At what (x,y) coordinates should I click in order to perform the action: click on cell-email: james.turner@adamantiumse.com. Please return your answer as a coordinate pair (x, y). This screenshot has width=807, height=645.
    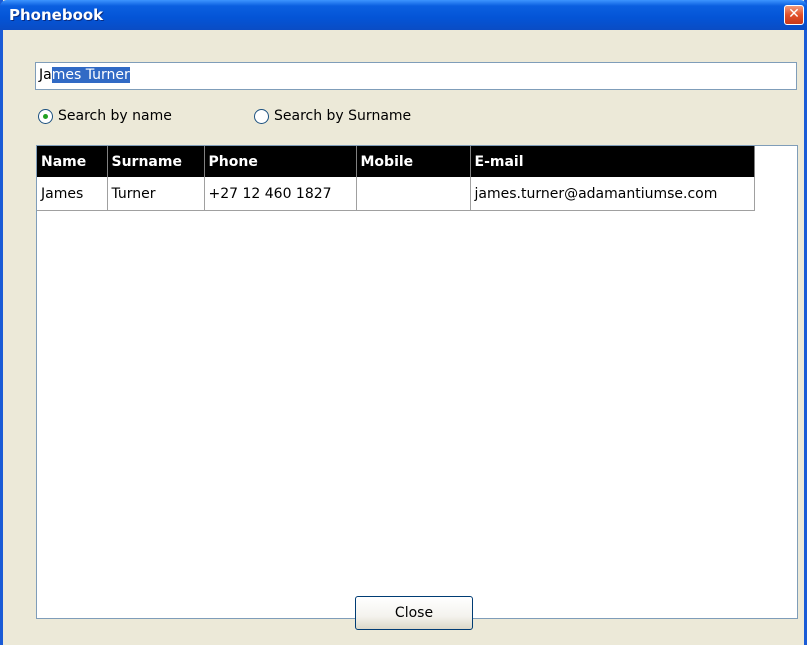
    Looking at the image, I should click on (612, 194).